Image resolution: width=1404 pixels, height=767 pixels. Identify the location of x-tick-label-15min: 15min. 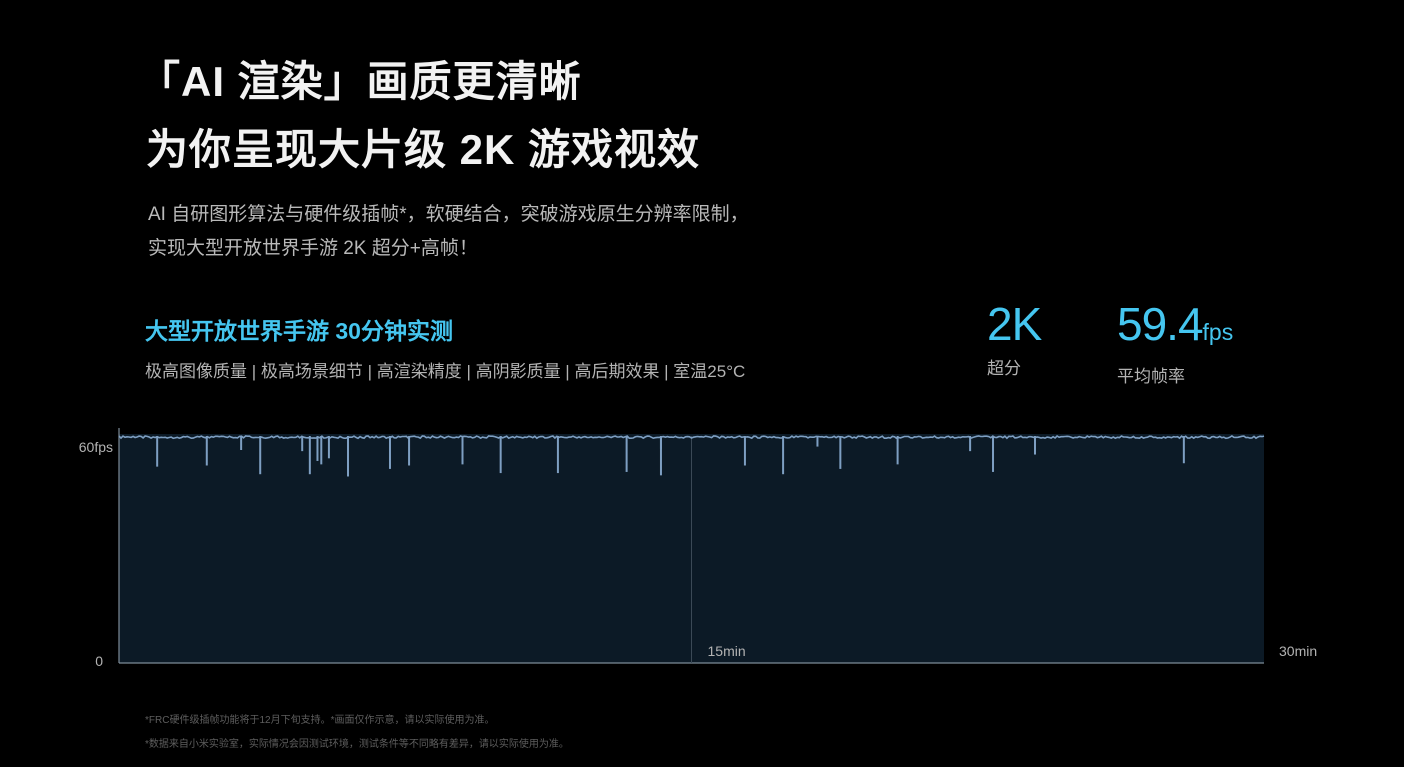
(727, 651).